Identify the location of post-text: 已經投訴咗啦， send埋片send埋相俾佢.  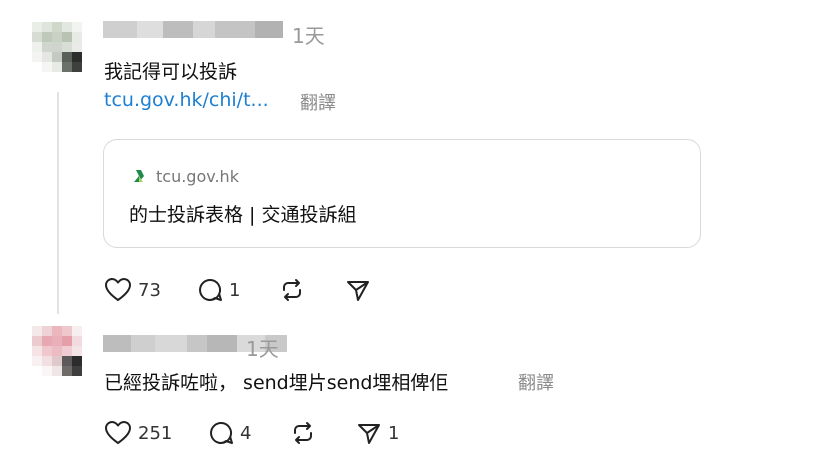
(276, 383).